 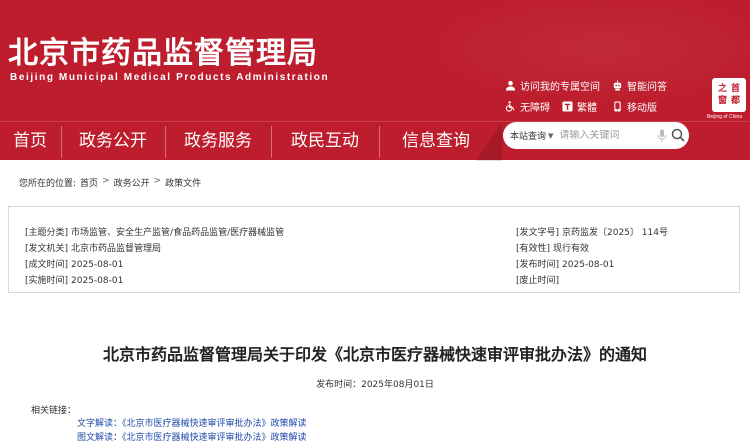 What do you see at coordinates (489, 141) in the screenshot?
I see `nav-slant-decoration` at bounding box center [489, 141].